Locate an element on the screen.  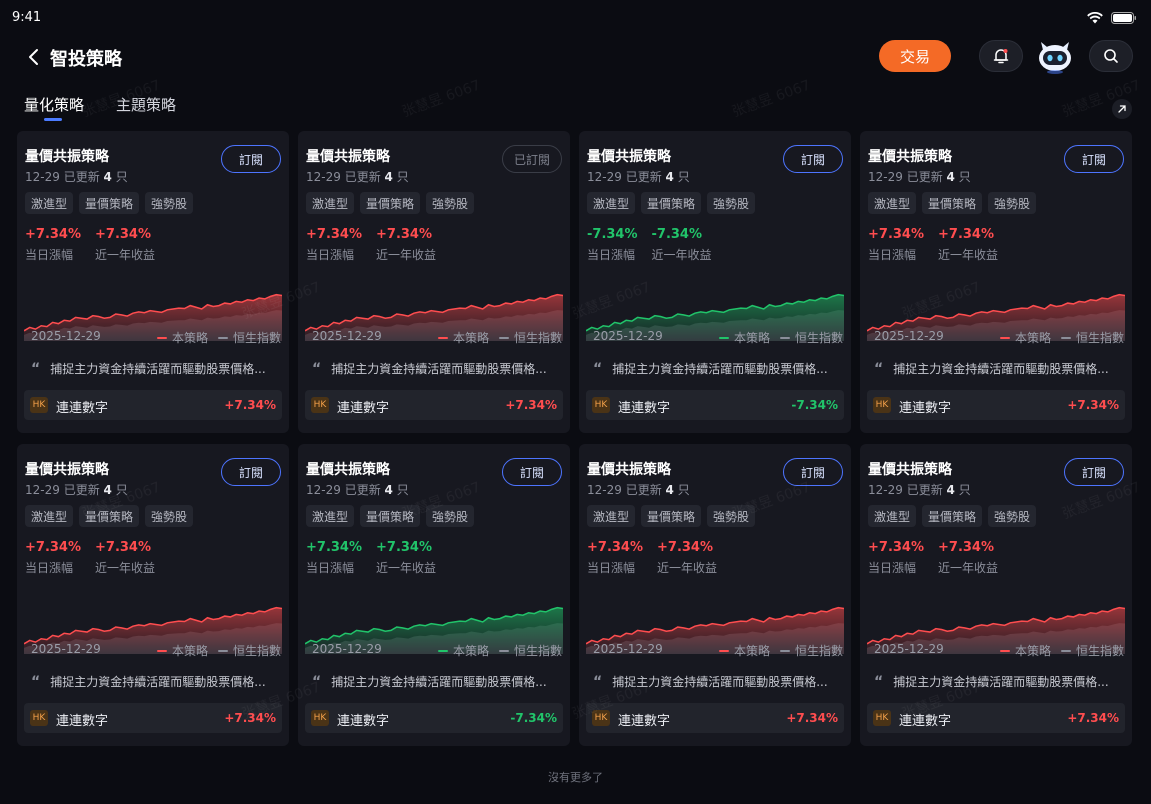
expand-button is located at coordinates (1122, 109).